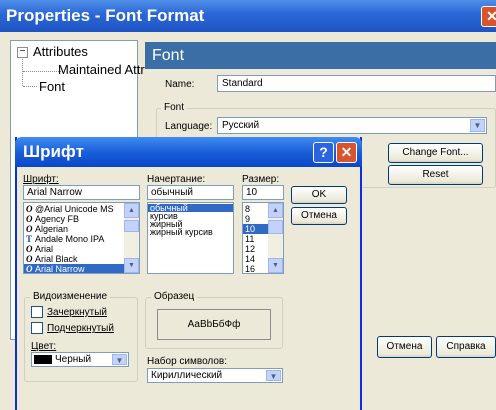 This screenshot has width=496, height=410. What do you see at coordinates (75, 229) in the screenshot?
I see `font-list-item: O Algerian` at bounding box center [75, 229].